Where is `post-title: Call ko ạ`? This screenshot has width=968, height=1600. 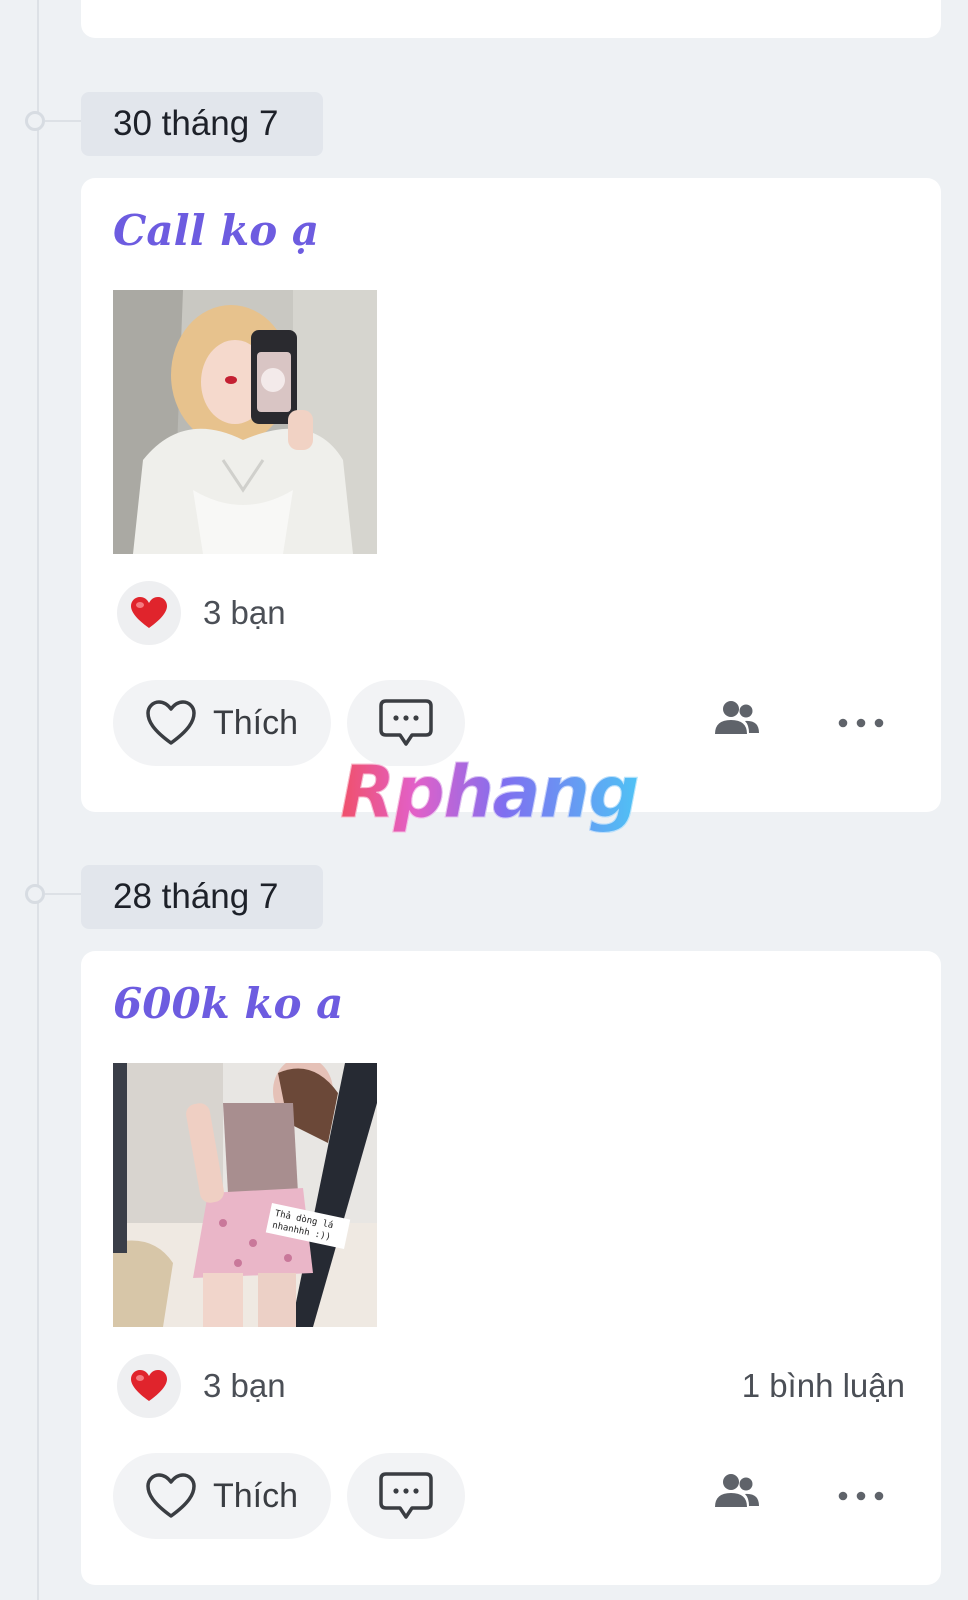
post-title: Call ko ạ is located at coordinates (216, 230).